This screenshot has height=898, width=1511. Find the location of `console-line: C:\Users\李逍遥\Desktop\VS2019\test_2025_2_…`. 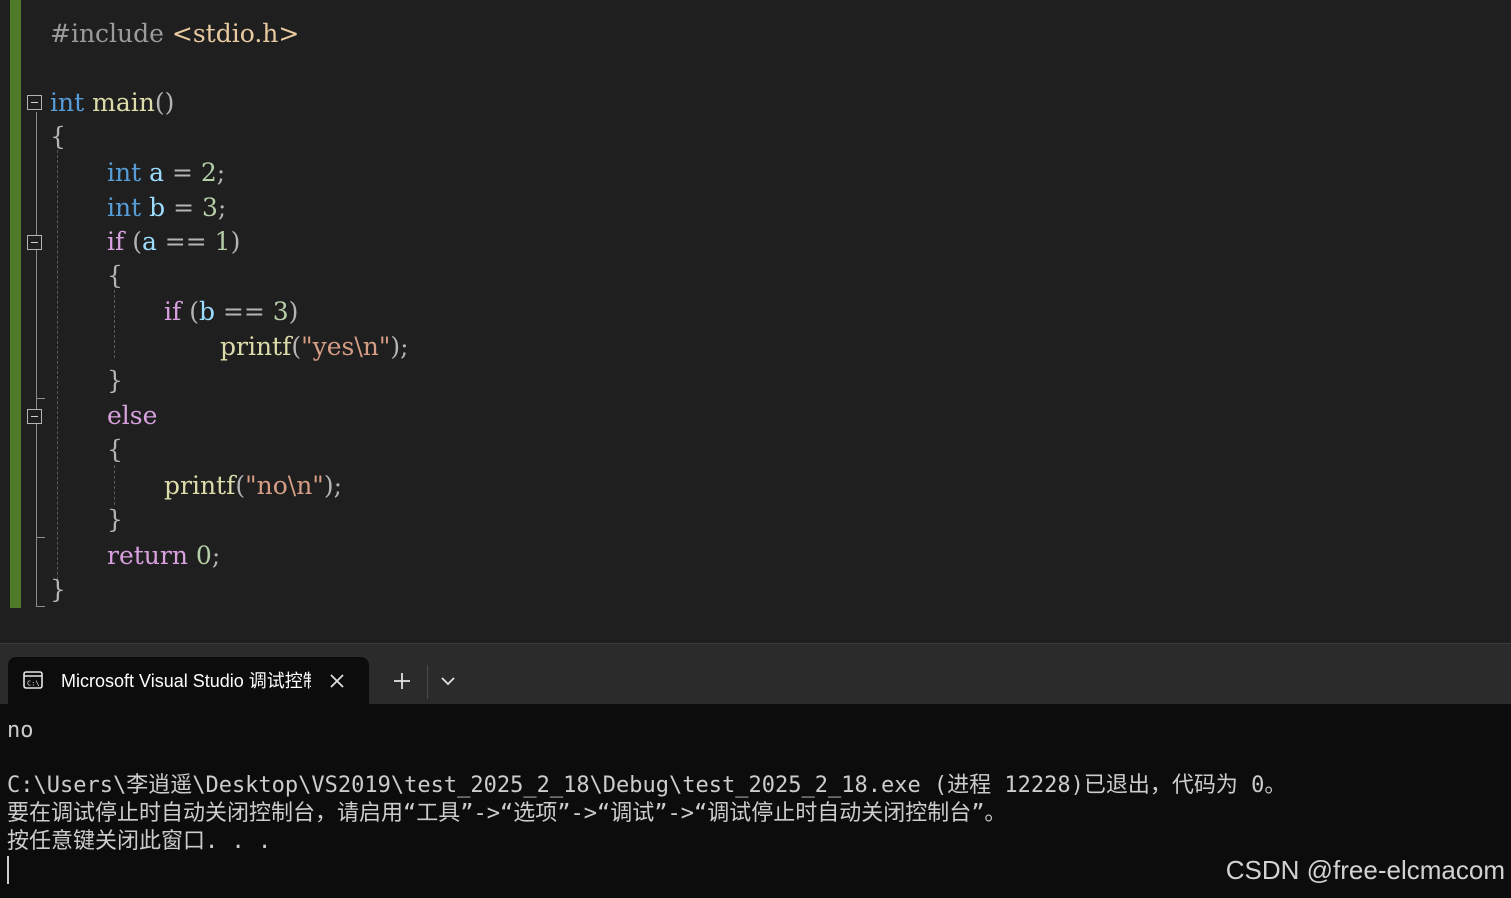

console-line: C:\Users\李逍遥\Desktop\VS2019\test_2025_2_… is located at coordinates (647, 785).